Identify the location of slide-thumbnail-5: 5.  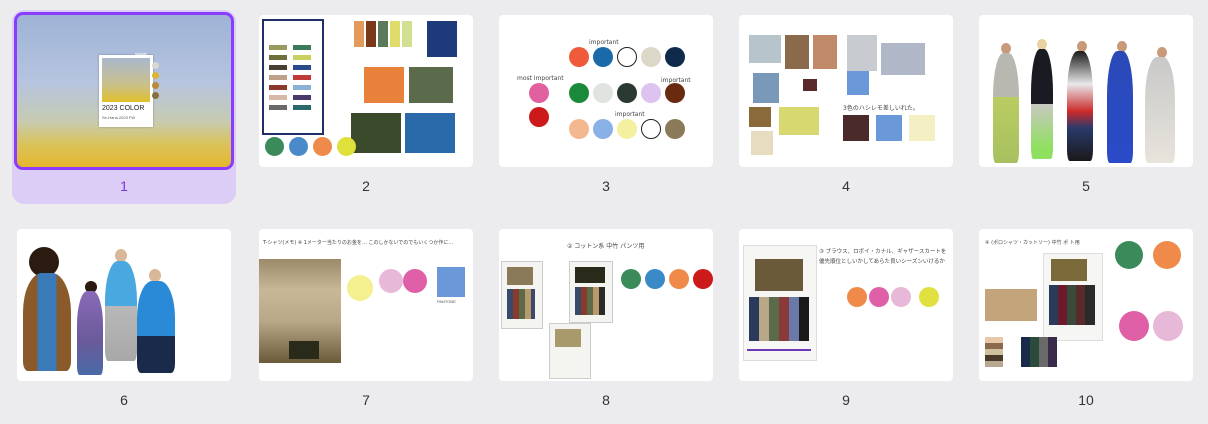
(1086, 107).